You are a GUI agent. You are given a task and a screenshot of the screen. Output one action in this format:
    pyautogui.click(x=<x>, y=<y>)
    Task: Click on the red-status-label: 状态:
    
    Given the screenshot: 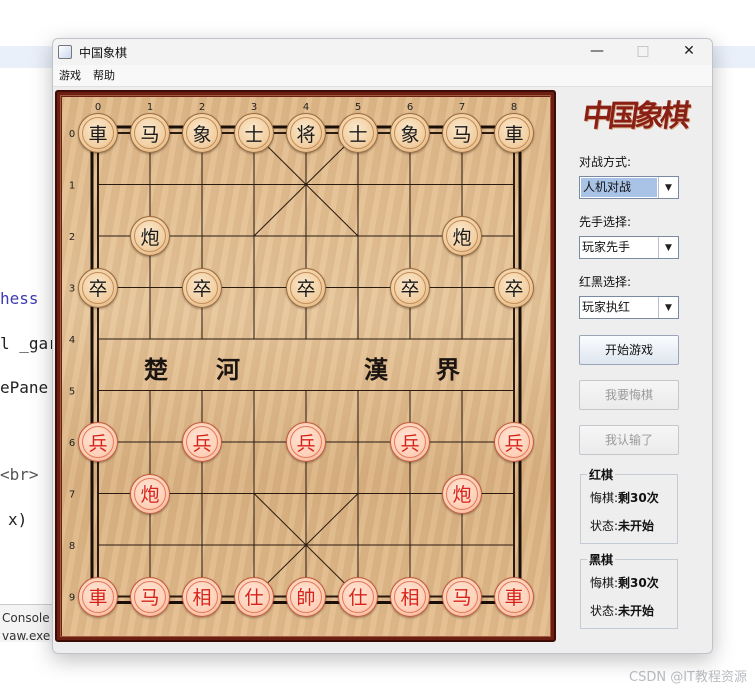 What is the action you would take?
    pyautogui.click(x=604, y=526)
    